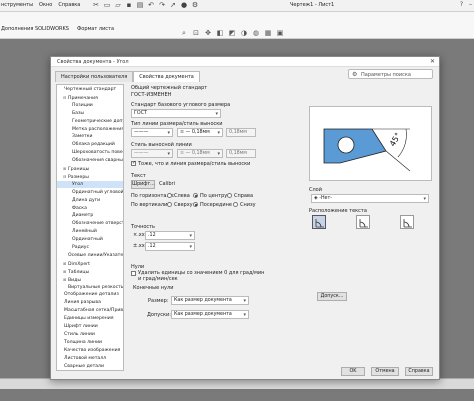 This screenshot has height=401, width=474. I want to click on tolerance-zeros-select: Как размер документа ▾, so click(210, 314).